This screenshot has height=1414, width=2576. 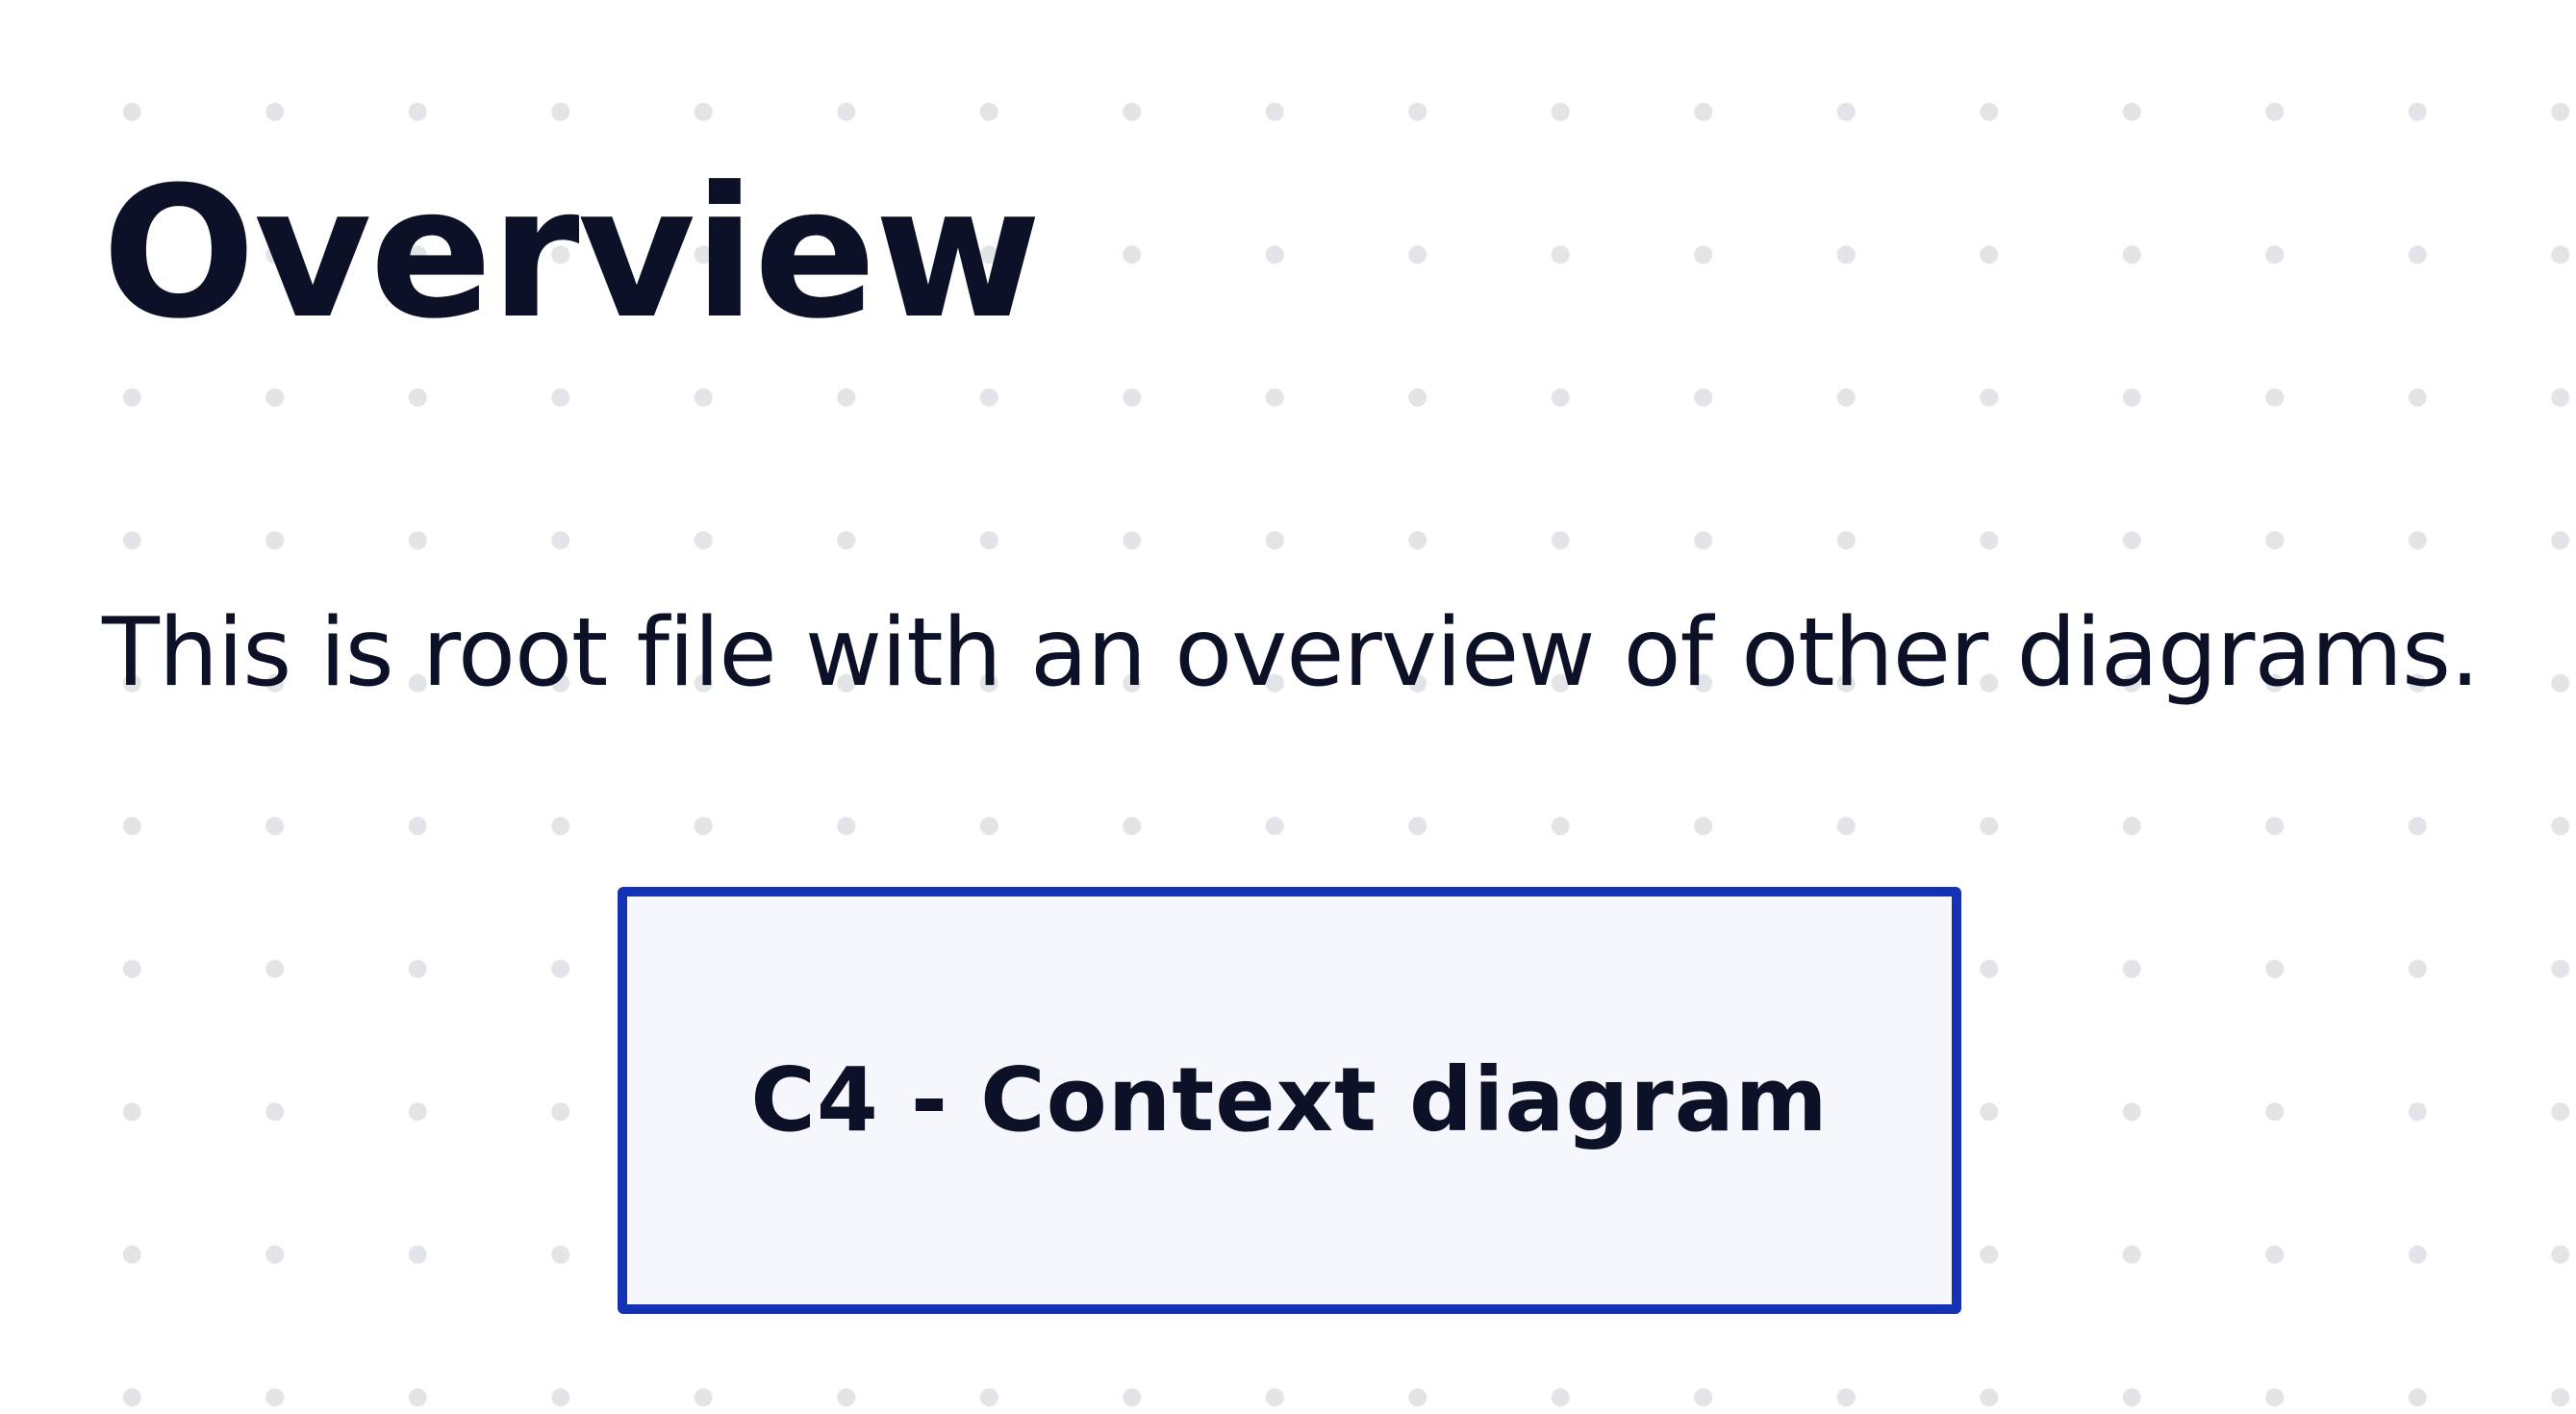 I want to click on page-title: Overview, so click(x=572, y=254).